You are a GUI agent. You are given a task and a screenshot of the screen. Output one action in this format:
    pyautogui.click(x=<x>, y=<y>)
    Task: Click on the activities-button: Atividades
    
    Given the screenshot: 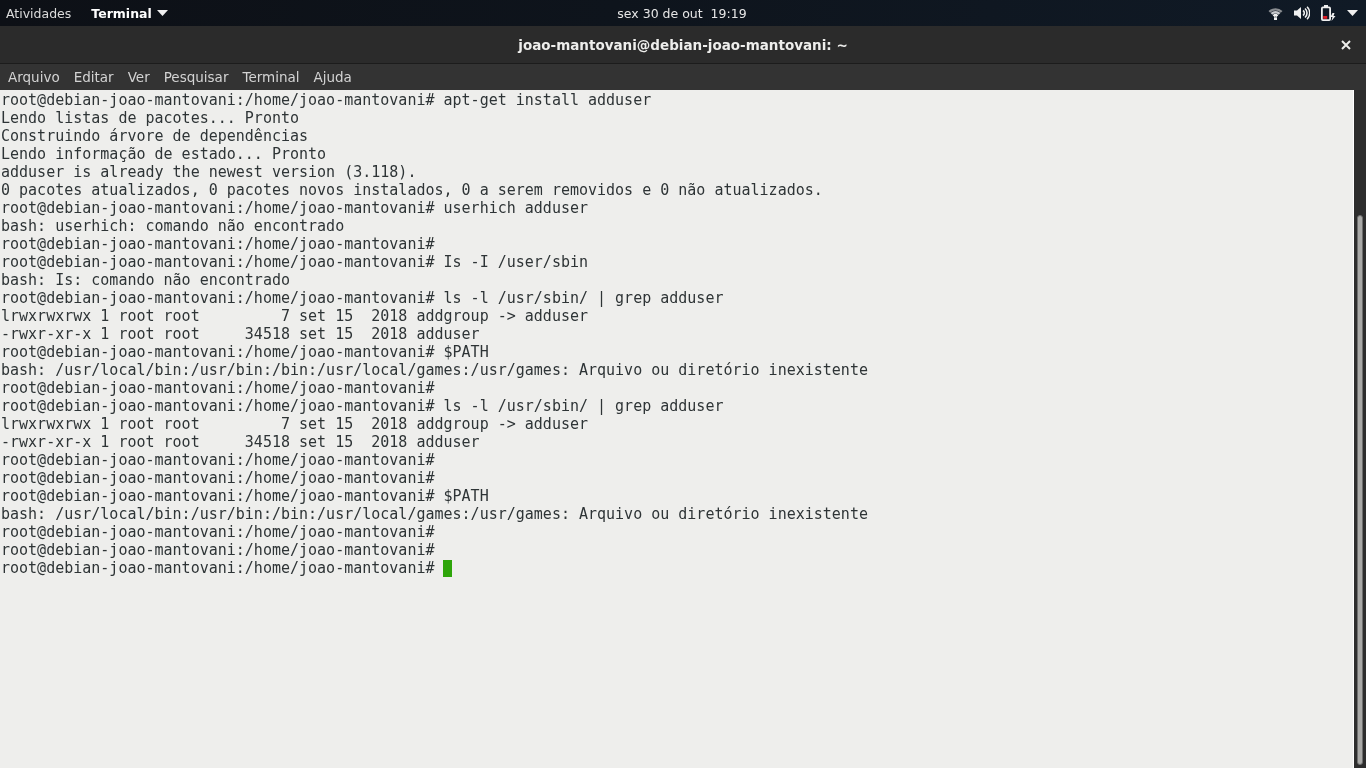 What is the action you would take?
    pyautogui.click(x=39, y=13)
    